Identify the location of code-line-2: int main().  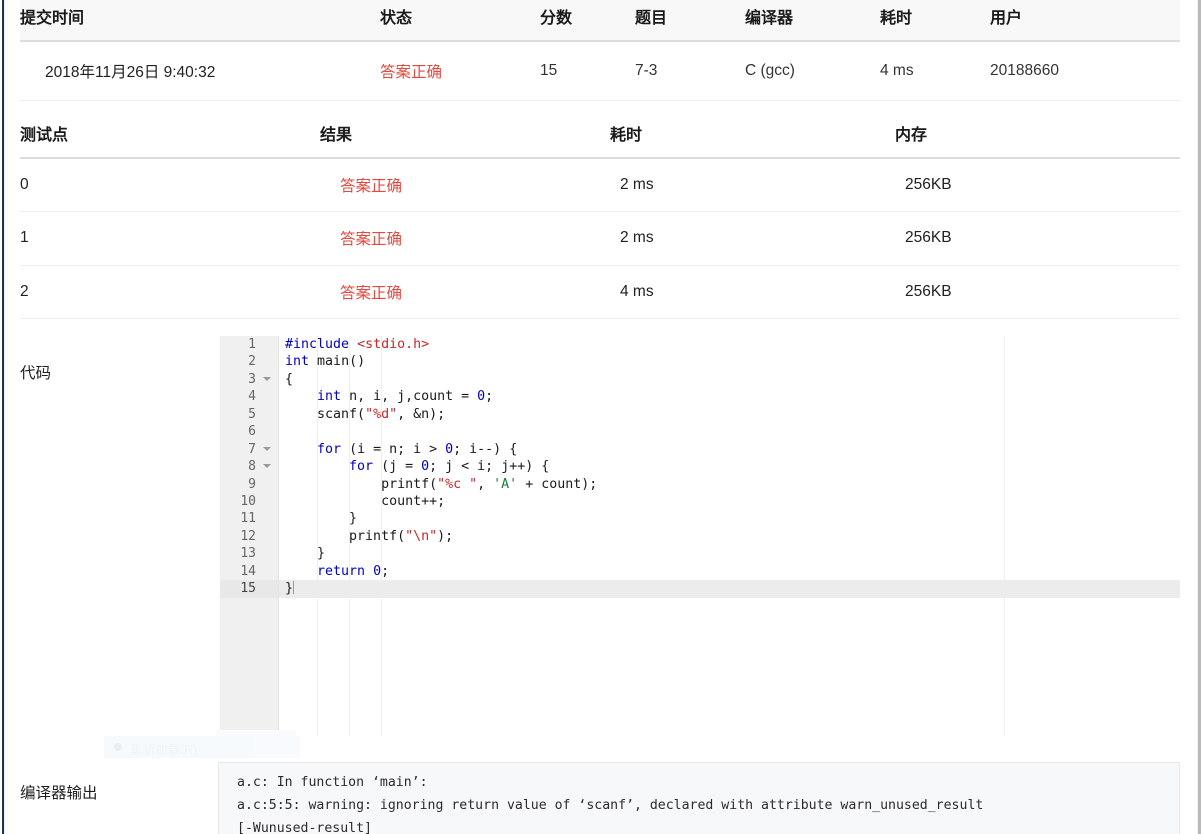
(325, 362).